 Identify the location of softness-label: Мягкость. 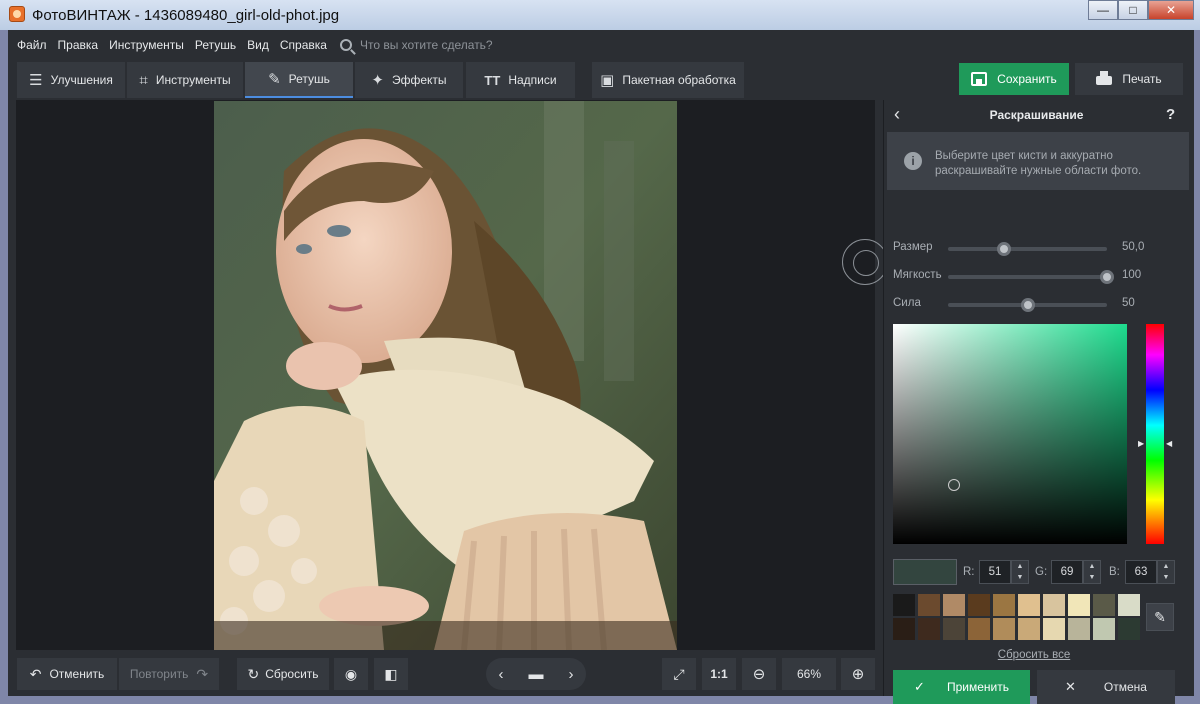
(917, 275).